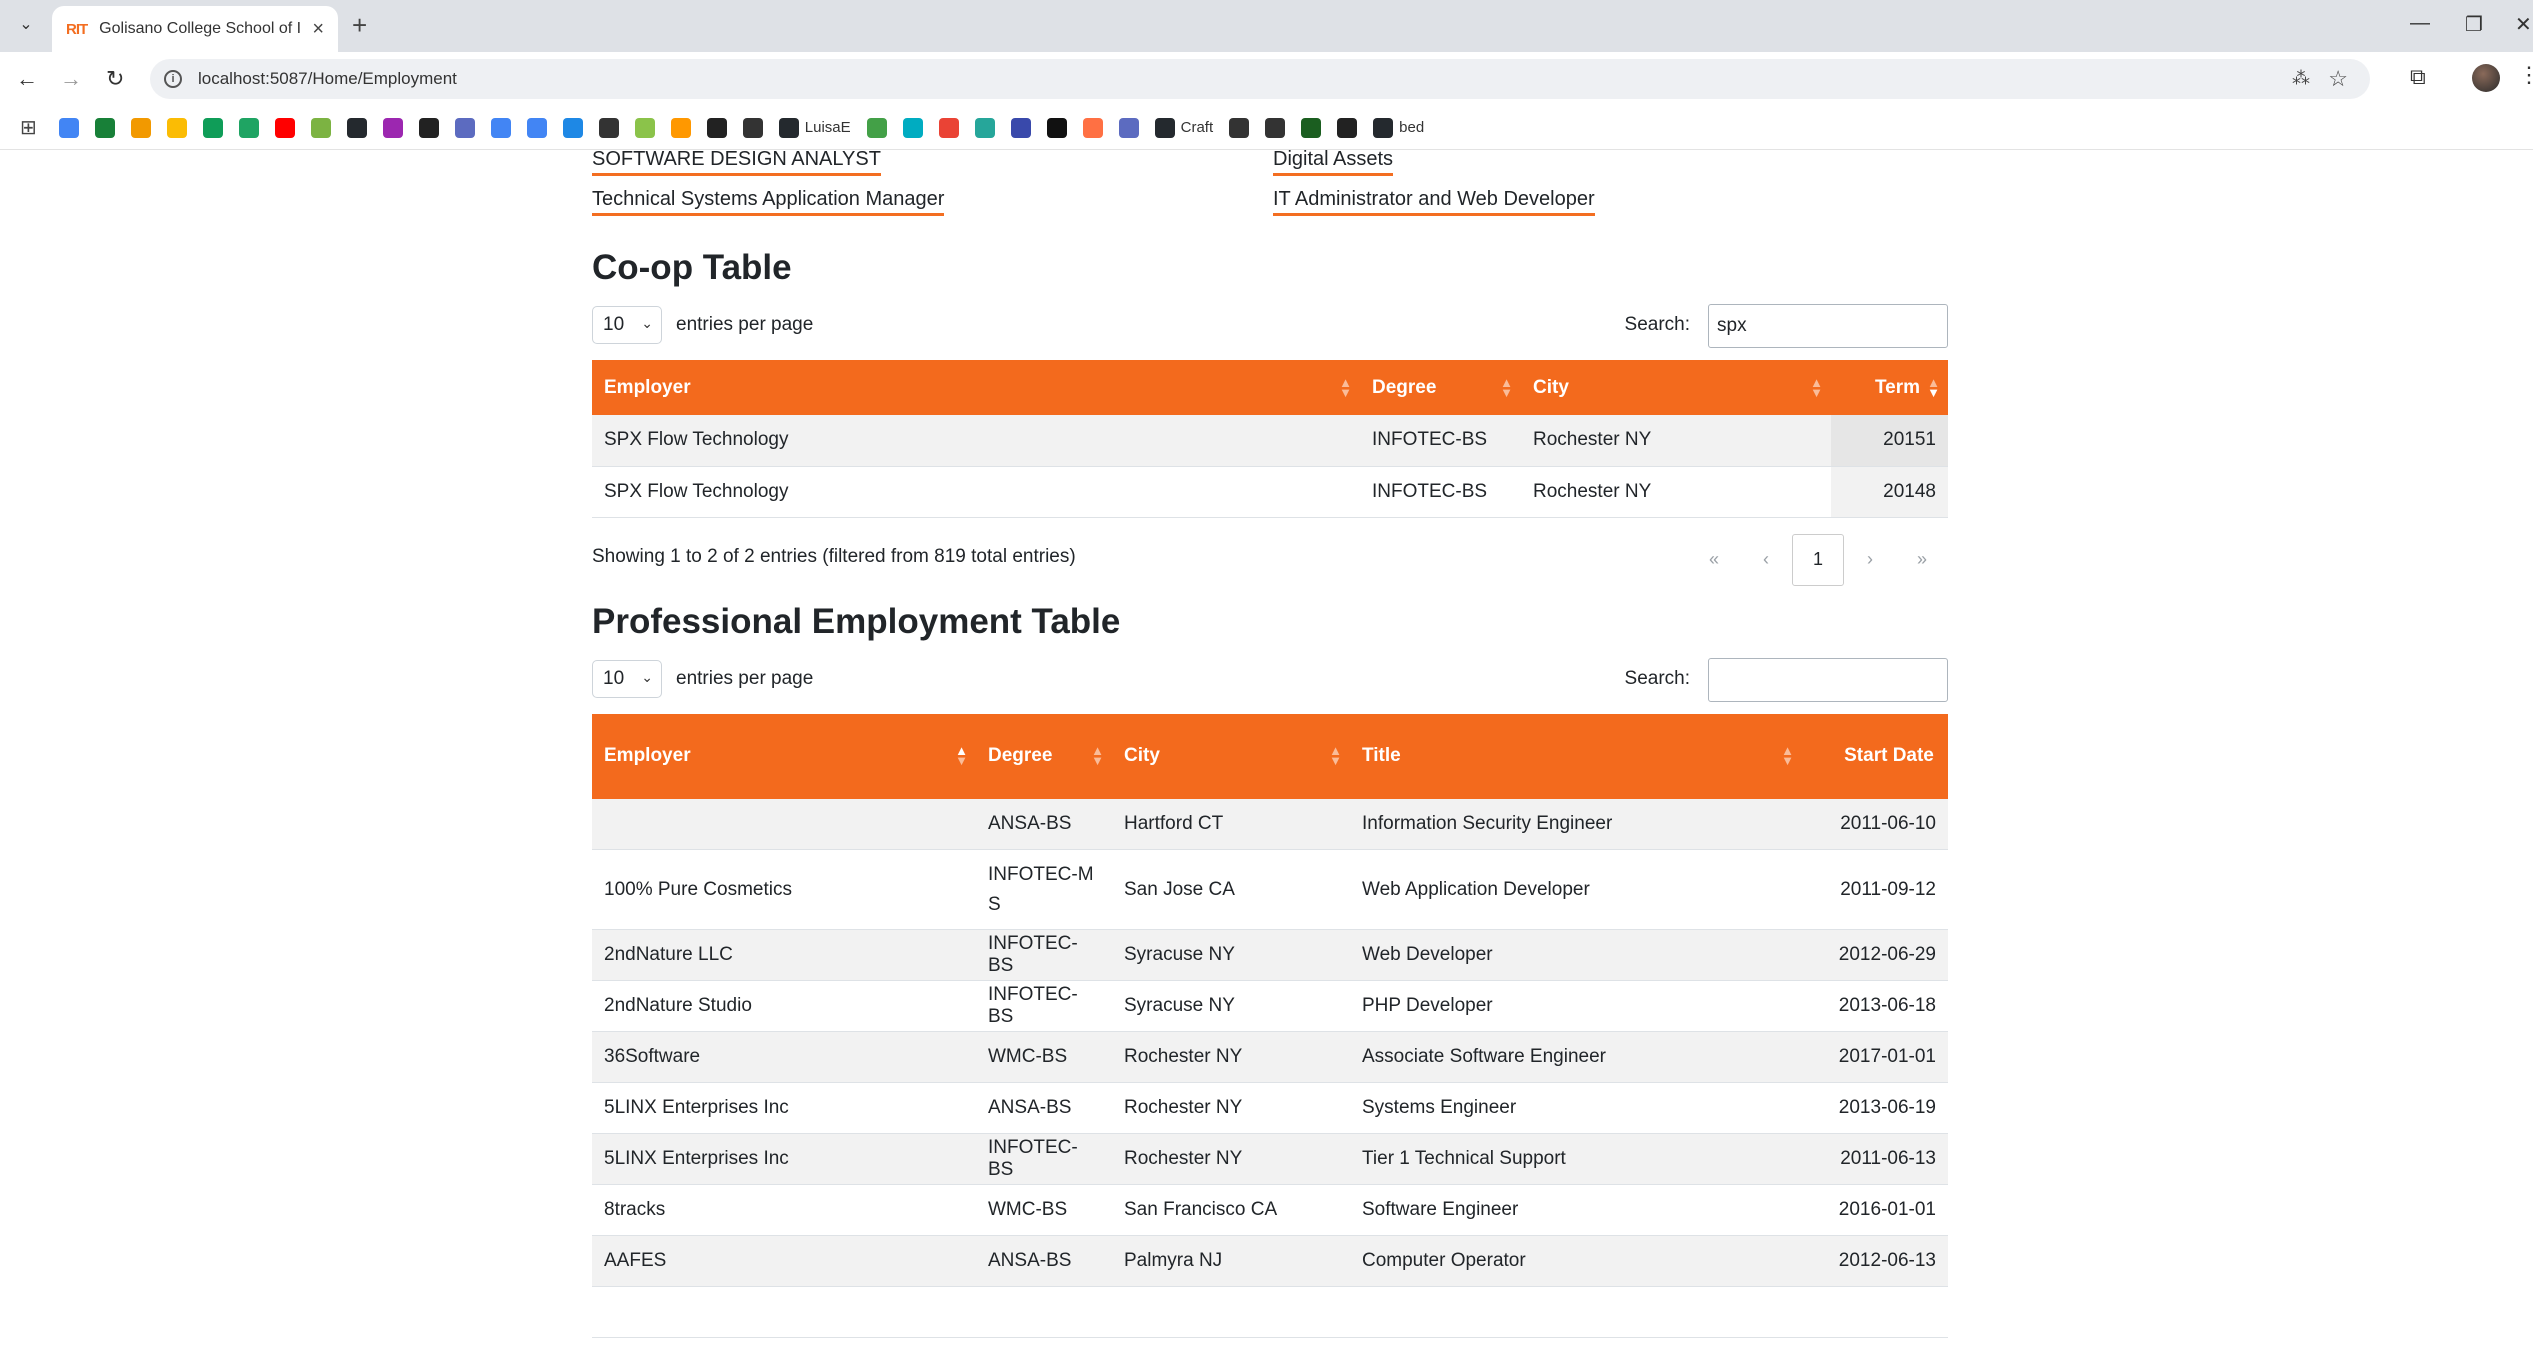  Describe the element at coordinates (2301, 78) in the screenshot. I see `translate-icon: ⁂` at that location.